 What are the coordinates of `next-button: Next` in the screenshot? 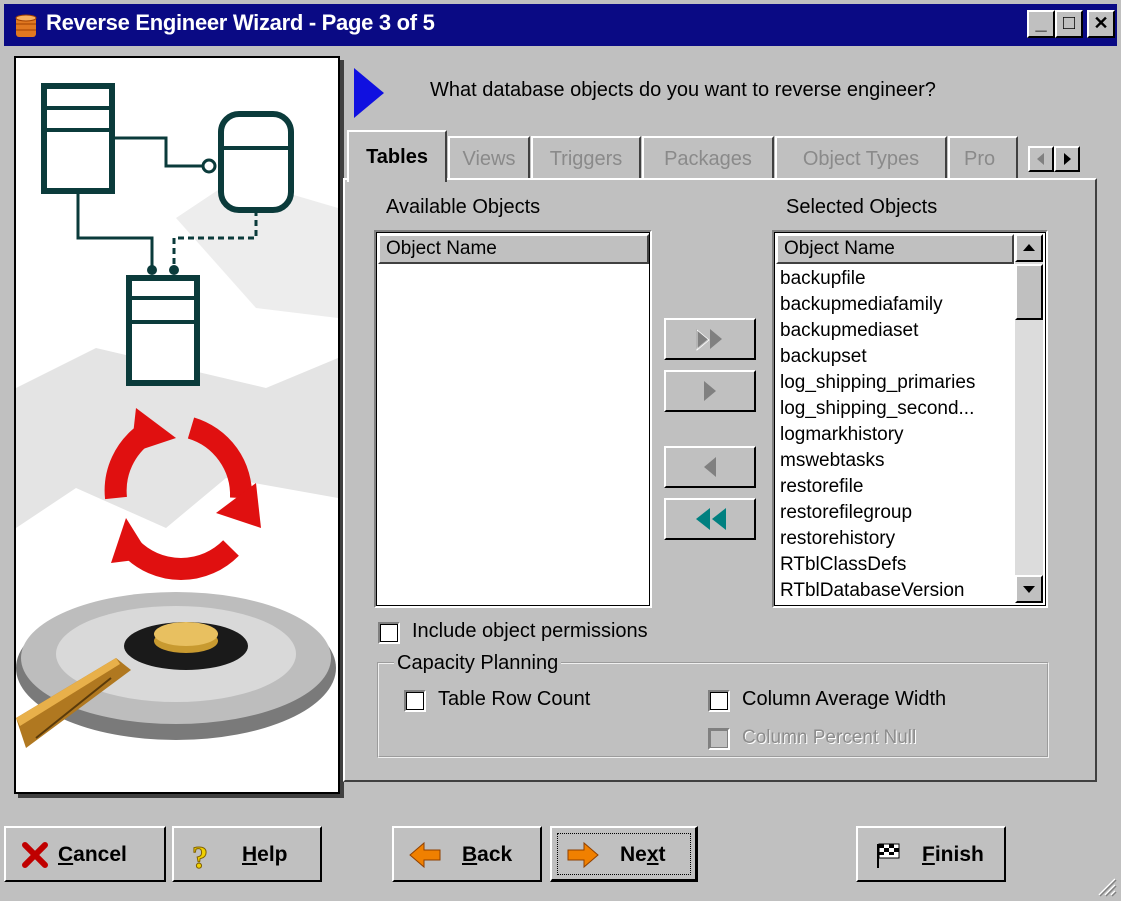 It's located at (624, 854).